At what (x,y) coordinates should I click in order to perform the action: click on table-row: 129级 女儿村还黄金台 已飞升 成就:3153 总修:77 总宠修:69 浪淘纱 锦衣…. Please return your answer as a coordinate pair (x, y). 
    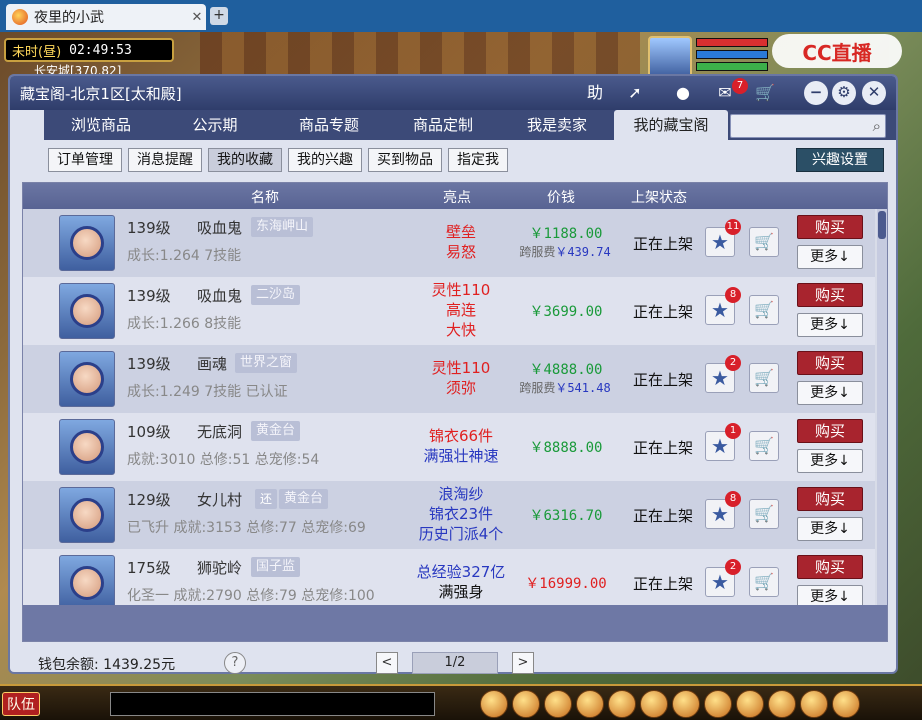
    Looking at the image, I should click on (449, 515).